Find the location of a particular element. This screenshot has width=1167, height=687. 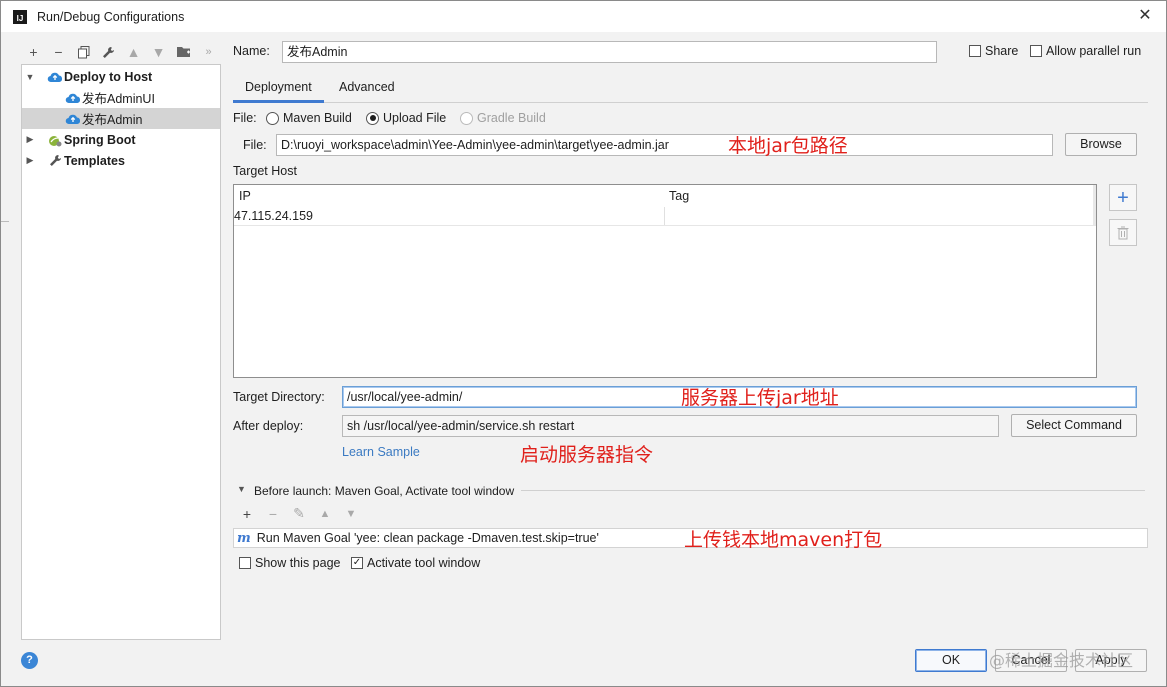

help-icon: ? is located at coordinates (29, 660).